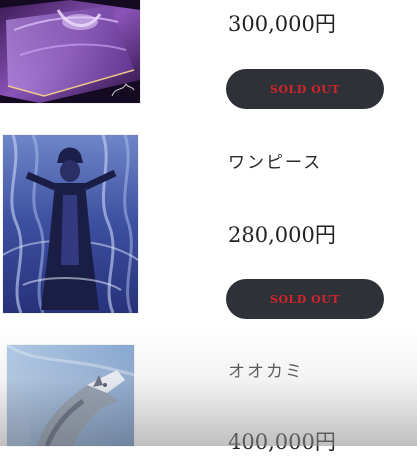 This screenshot has height=456, width=417. What do you see at coordinates (282, 442) in the screenshot?
I see `product-price: 400,000円` at bounding box center [282, 442].